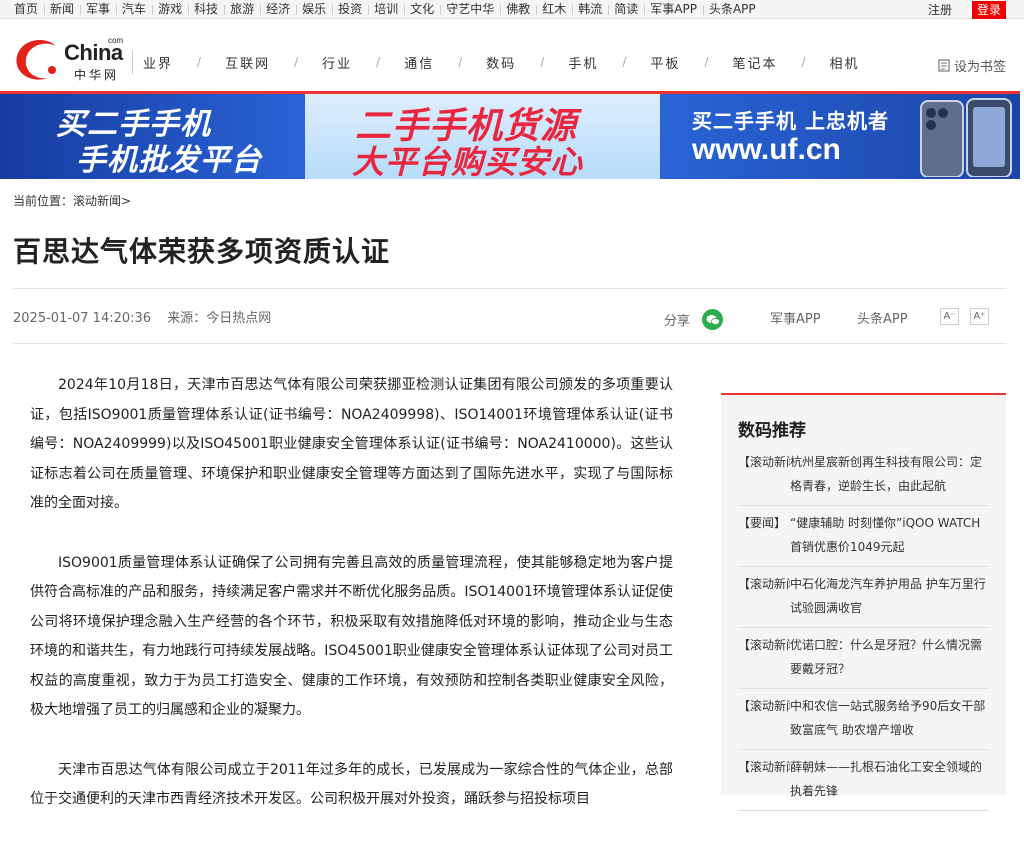  I want to click on recommend-item: 【滚动新闻】中石化海龙汽车养护用品 护车万里行试验圆满收官, so click(863, 597).